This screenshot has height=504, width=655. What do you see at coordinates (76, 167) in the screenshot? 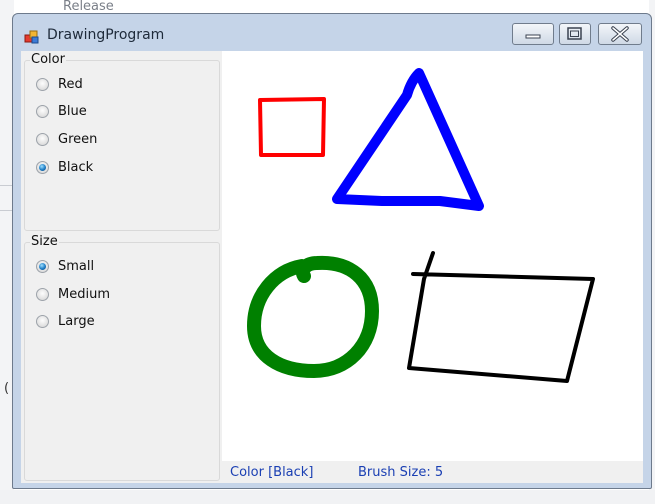
I see `radio-label: Black` at bounding box center [76, 167].